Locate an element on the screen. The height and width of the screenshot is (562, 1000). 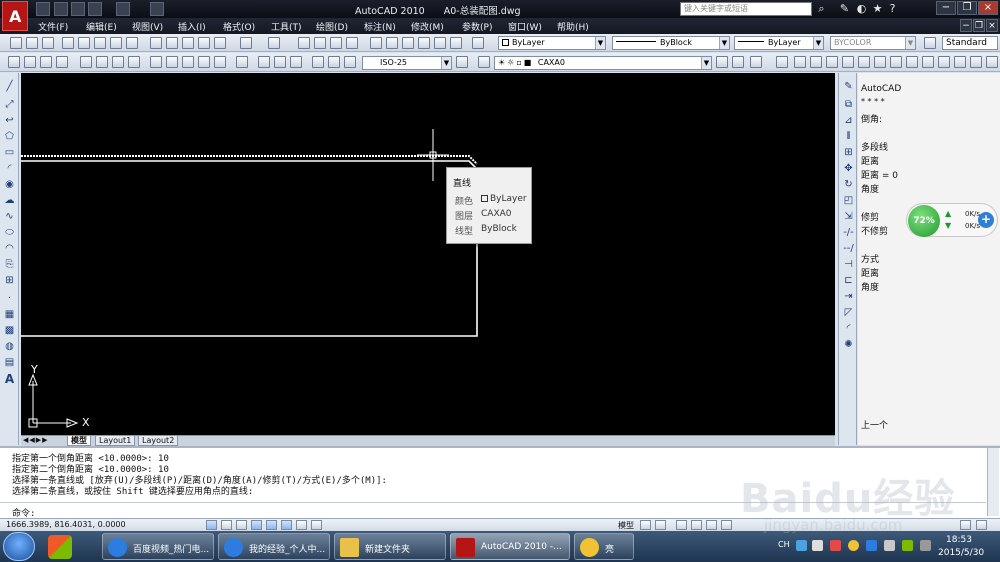
menu-draw: 绘图(D) is located at coordinates (332, 26).